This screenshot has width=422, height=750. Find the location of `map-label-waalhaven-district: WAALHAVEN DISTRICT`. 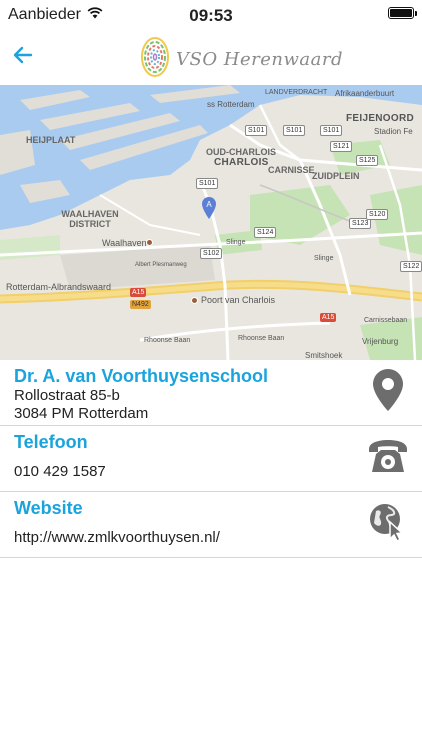

map-label-waalhaven-district: WAALHAVEN DISTRICT is located at coordinates (90, 219).